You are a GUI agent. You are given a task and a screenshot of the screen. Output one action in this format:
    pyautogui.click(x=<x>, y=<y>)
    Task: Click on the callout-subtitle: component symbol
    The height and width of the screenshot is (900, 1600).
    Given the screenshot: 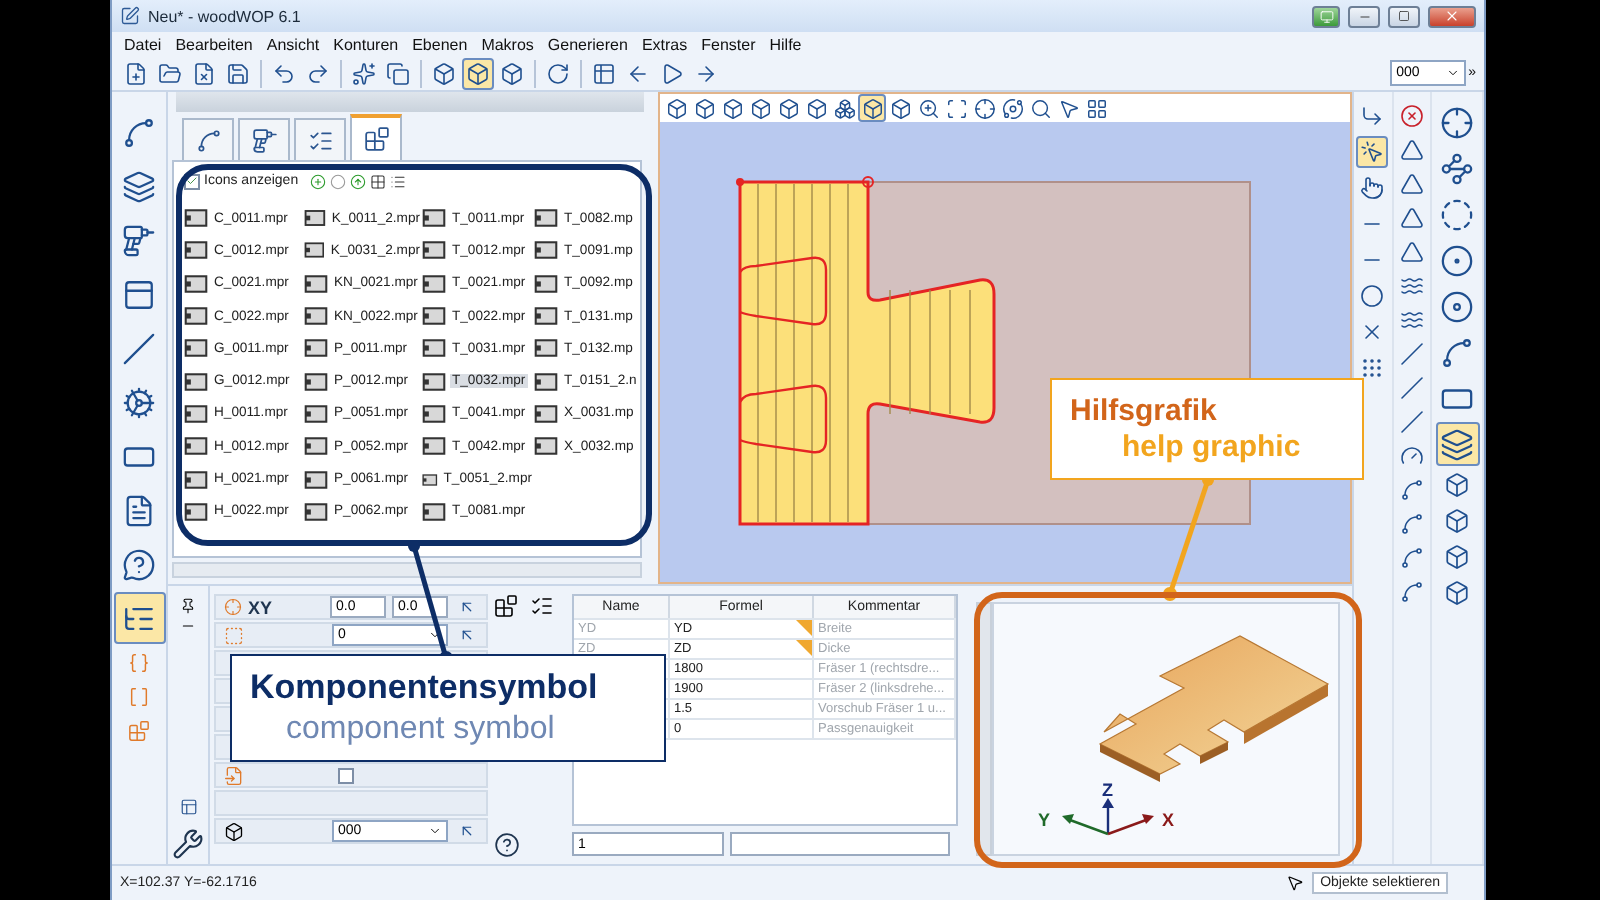 What is the action you would take?
    pyautogui.click(x=421, y=728)
    